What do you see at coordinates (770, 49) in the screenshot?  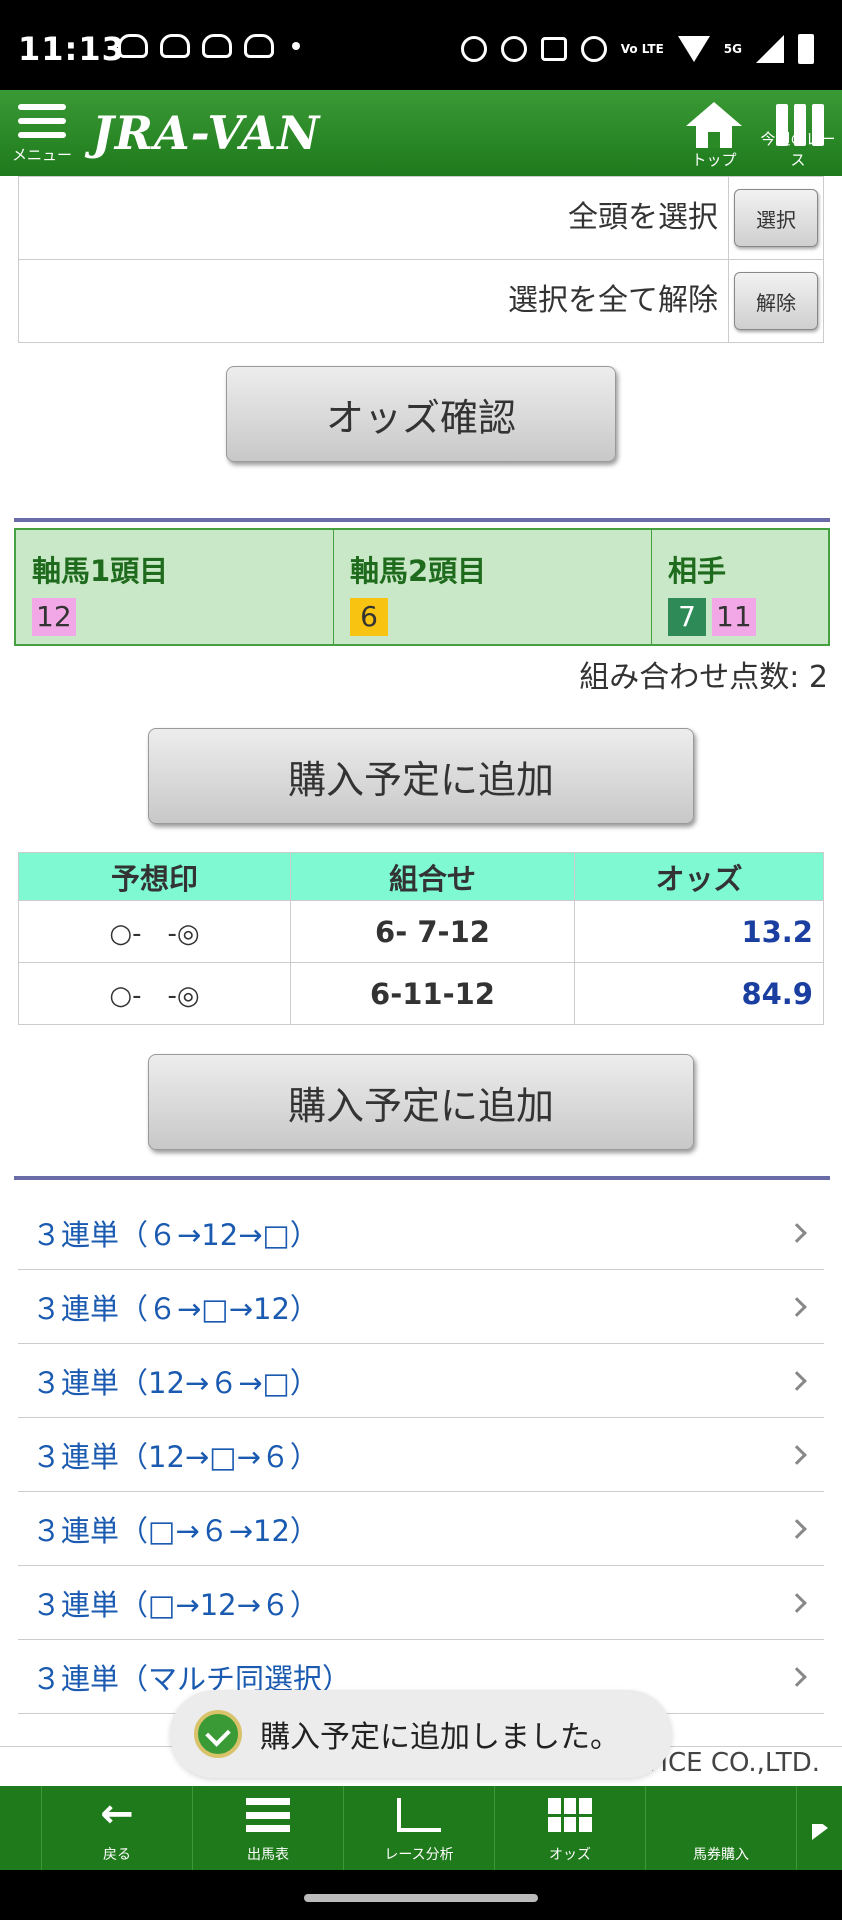 I see `signal-icon` at bounding box center [770, 49].